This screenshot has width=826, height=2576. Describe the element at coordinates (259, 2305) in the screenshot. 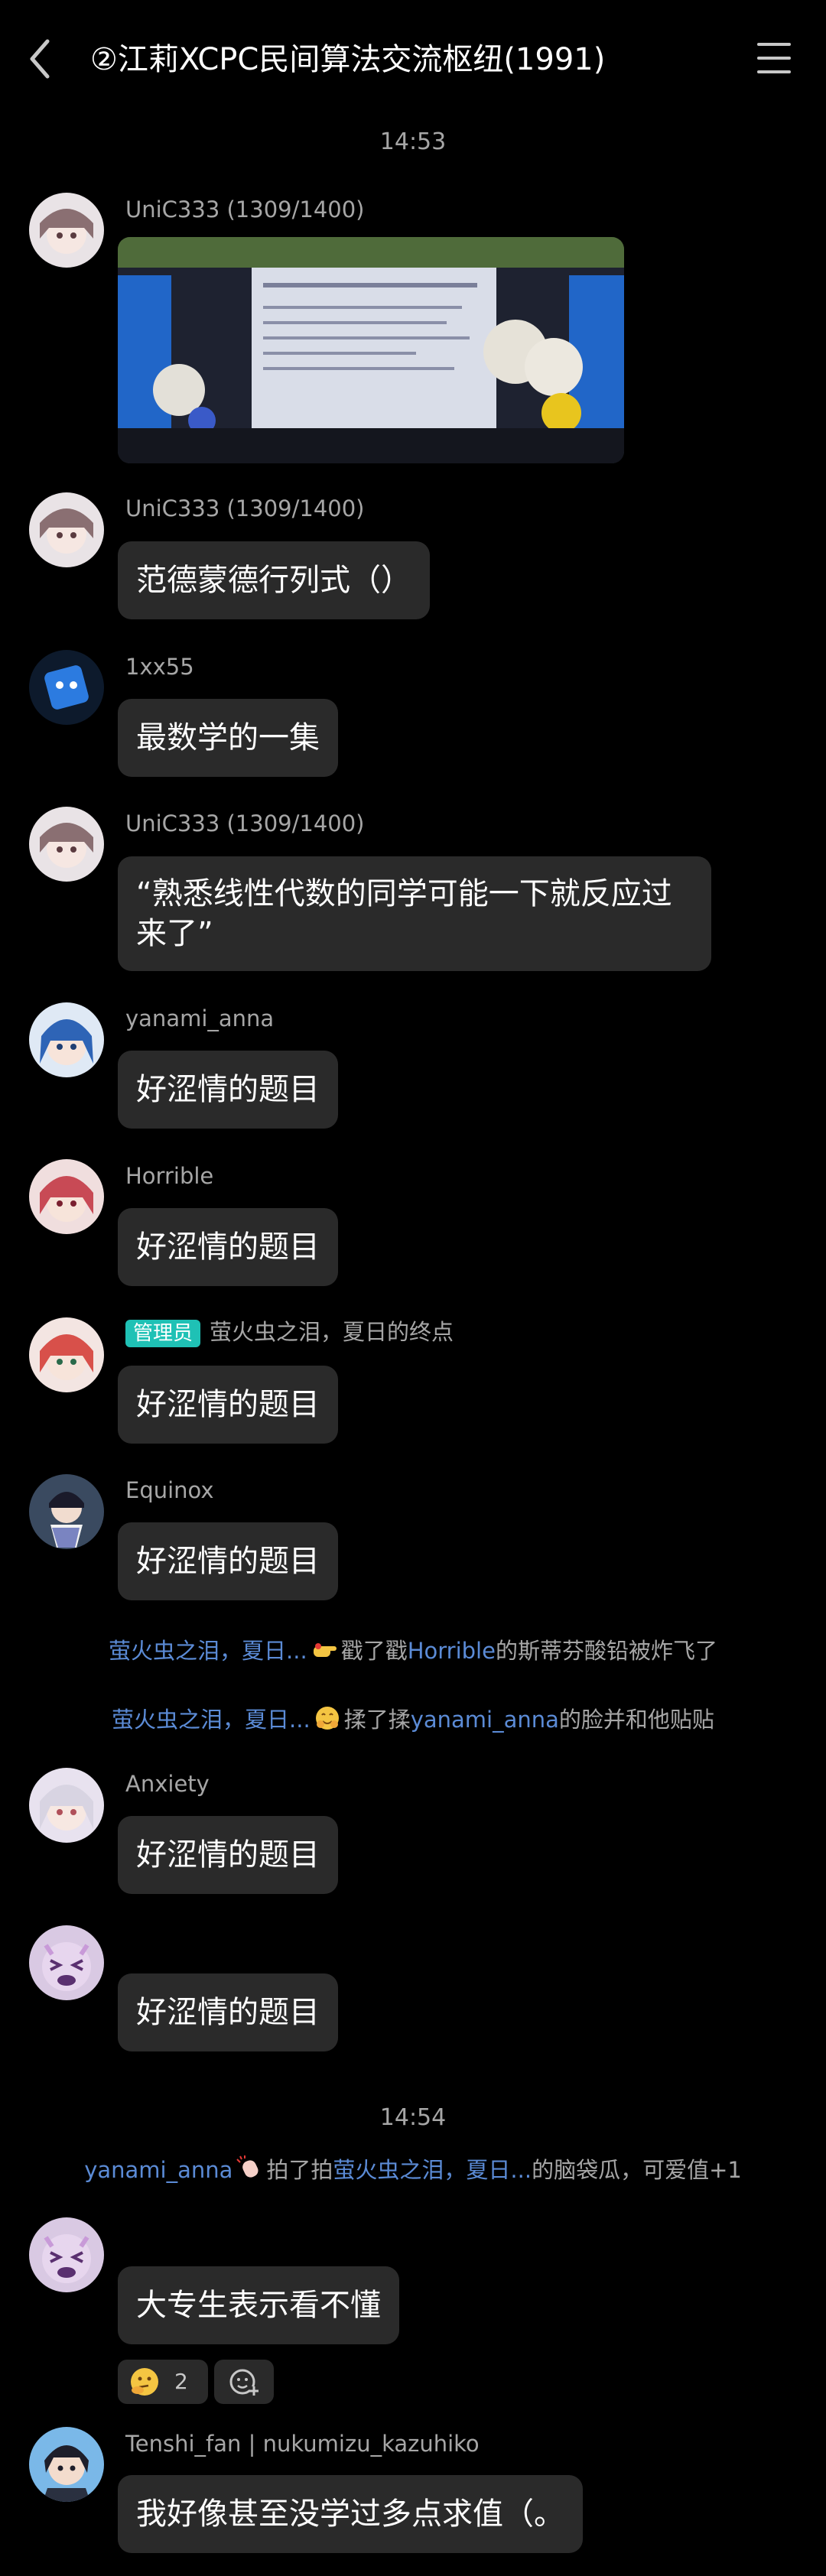

I see `message-bubble: 大专生表示看不懂` at that location.